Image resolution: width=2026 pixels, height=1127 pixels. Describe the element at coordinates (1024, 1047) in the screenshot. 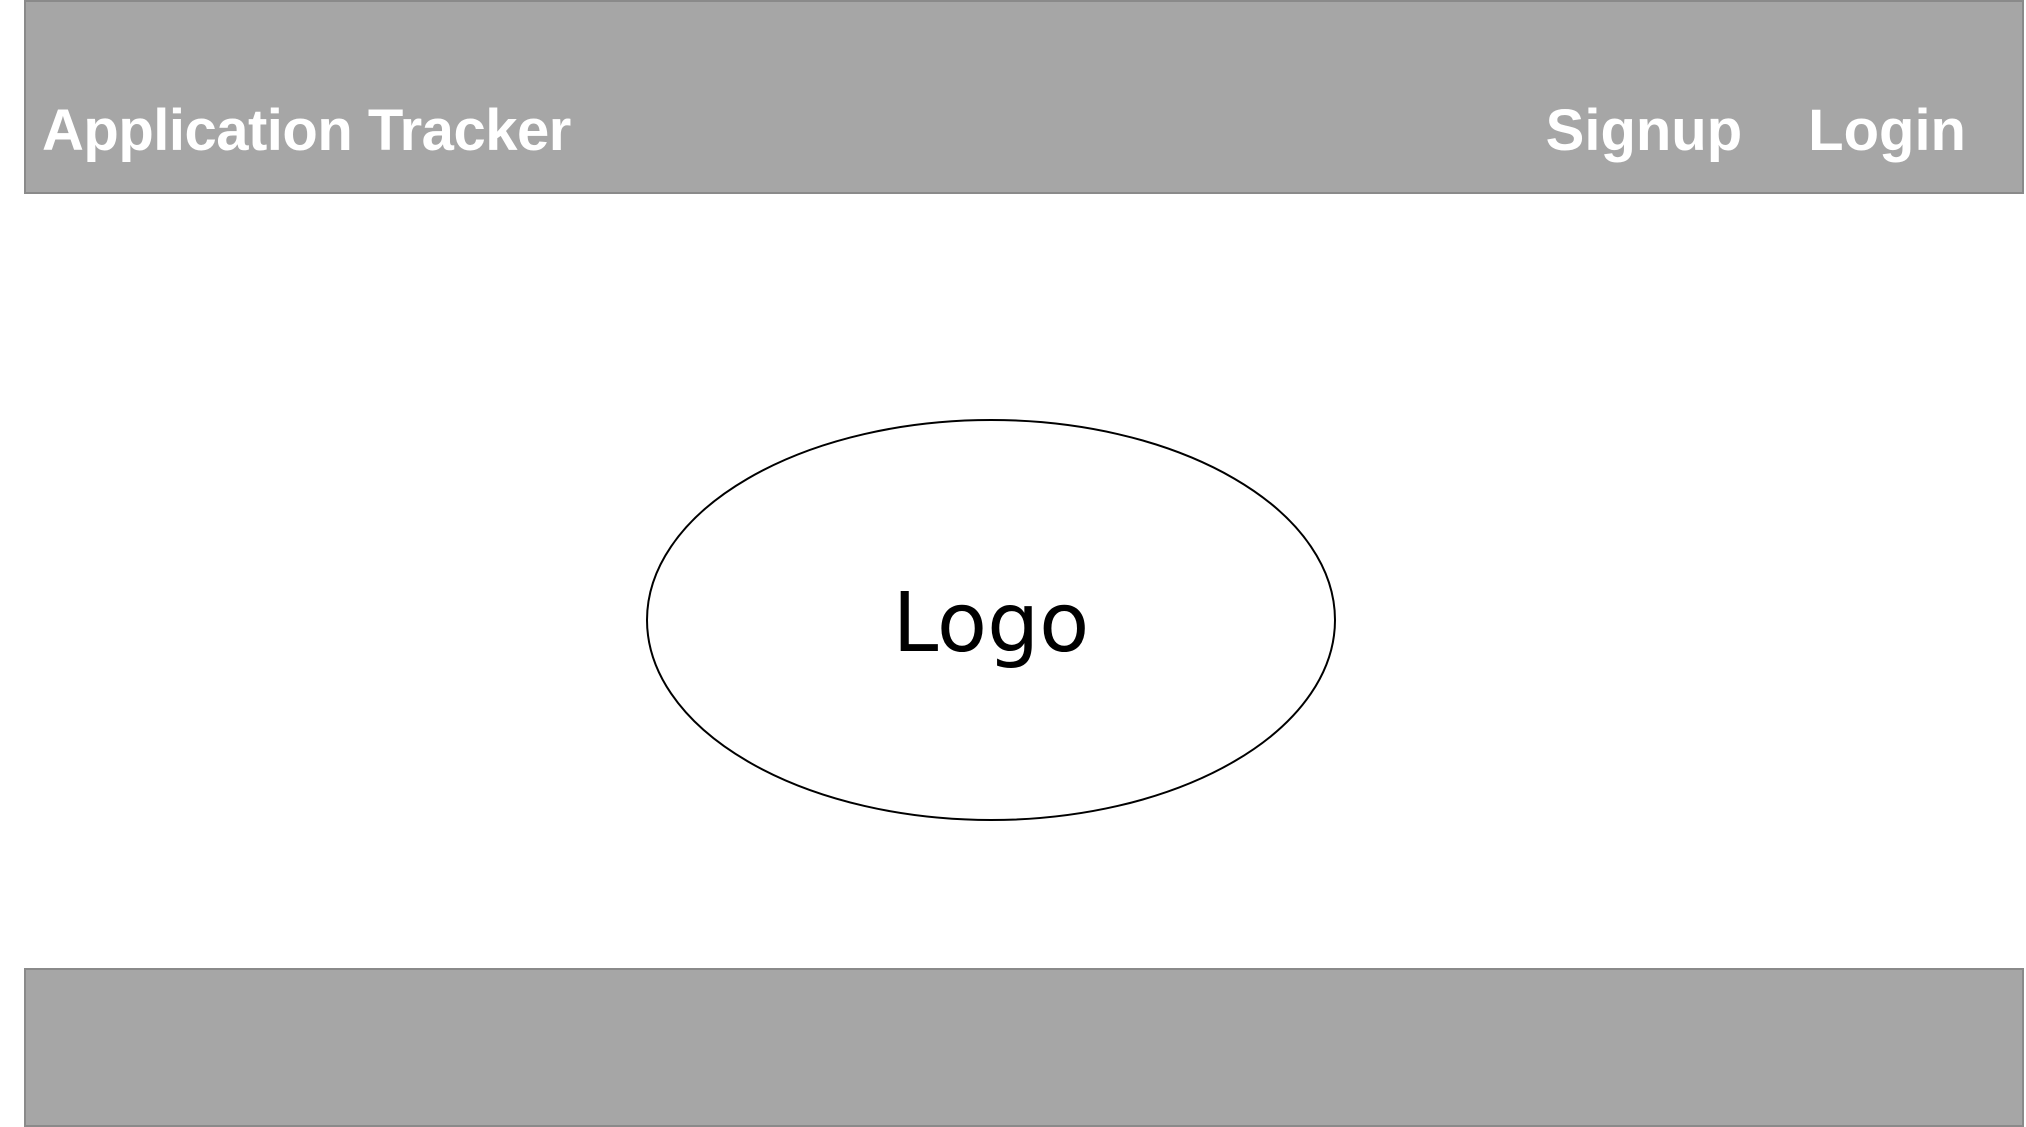

I see `footer-bar` at that location.